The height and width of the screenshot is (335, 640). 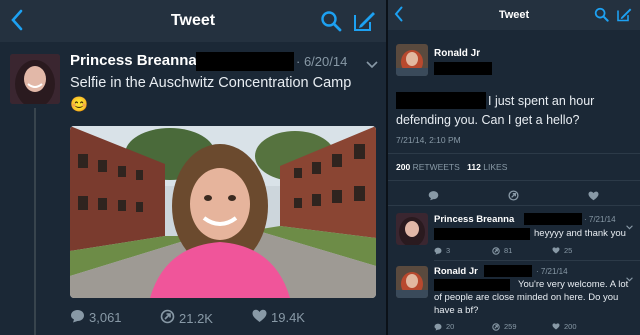 What do you see at coordinates (456, 271) in the screenshot?
I see `reply-author-name: Ronald Jr` at bounding box center [456, 271].